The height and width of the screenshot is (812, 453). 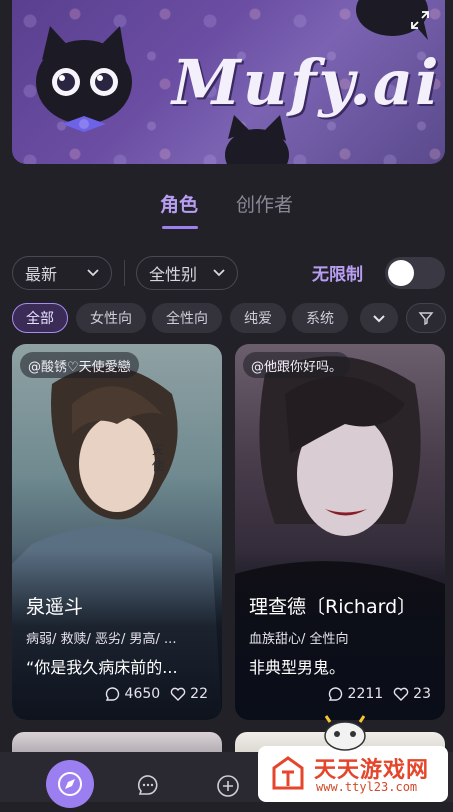 I want to click on tag-chips: 全部 女性向 全性向 纯爱 系统, so click(x=226, y=319).